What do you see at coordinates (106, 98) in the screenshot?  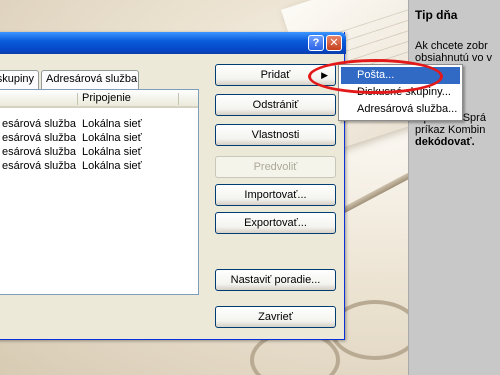 I see `column-header-connection: Pripojenie` at bounding box center [106, 98].